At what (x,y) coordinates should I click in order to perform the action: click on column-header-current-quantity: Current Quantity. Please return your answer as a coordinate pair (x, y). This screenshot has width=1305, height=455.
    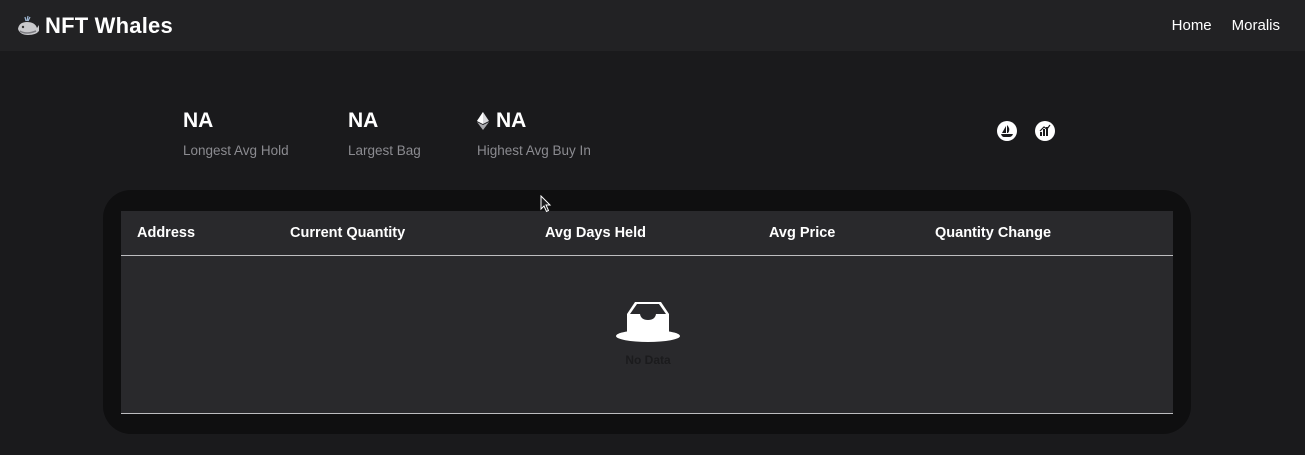
    Looking at the image, I should click on (347, 233).